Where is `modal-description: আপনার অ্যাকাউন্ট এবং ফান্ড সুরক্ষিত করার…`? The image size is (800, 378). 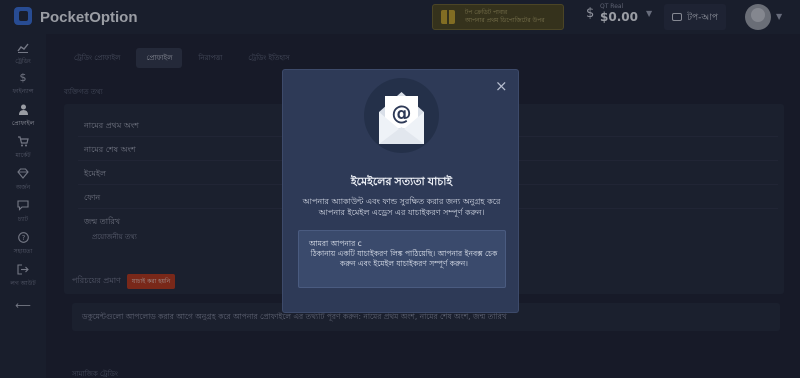 modal-description: আপনার অ্যাকাউন্ট এবং ফান্ড সুরক্ষিত করার… is located at coordinates (401, 207).